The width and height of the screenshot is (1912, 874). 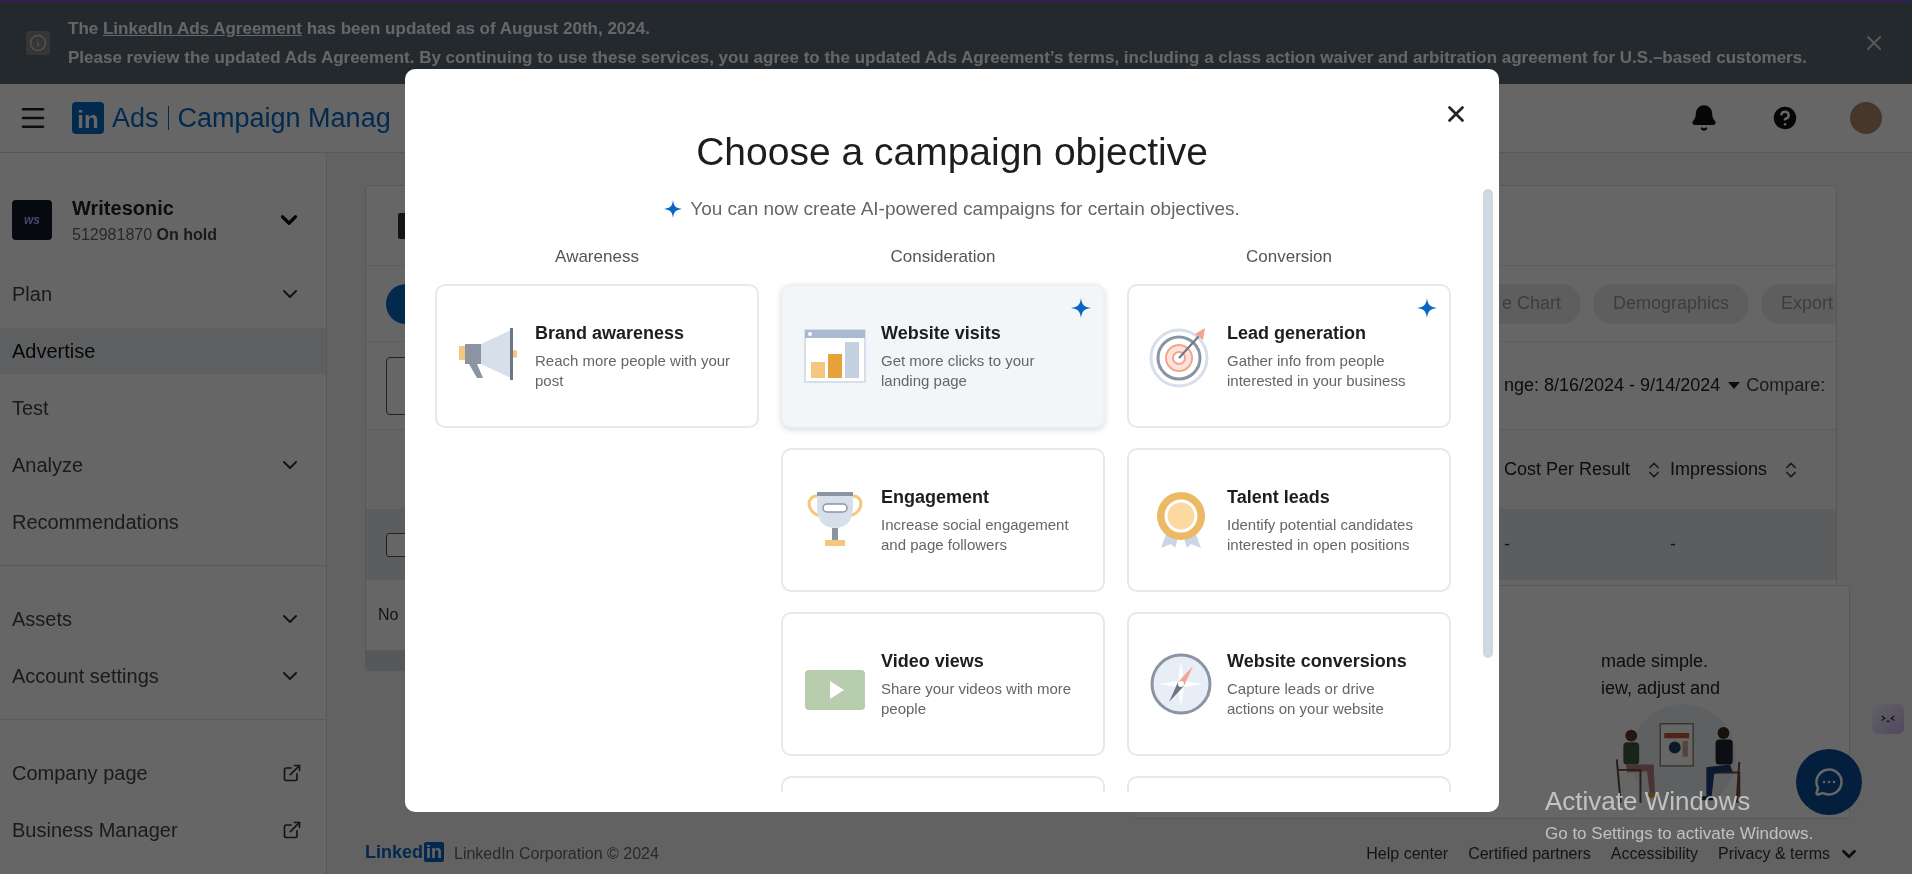 What do you see at coordinates (1661, 688) in the screenshot?
I see `promo-text: iew, adjust and` at bounding box center [1661, 688].